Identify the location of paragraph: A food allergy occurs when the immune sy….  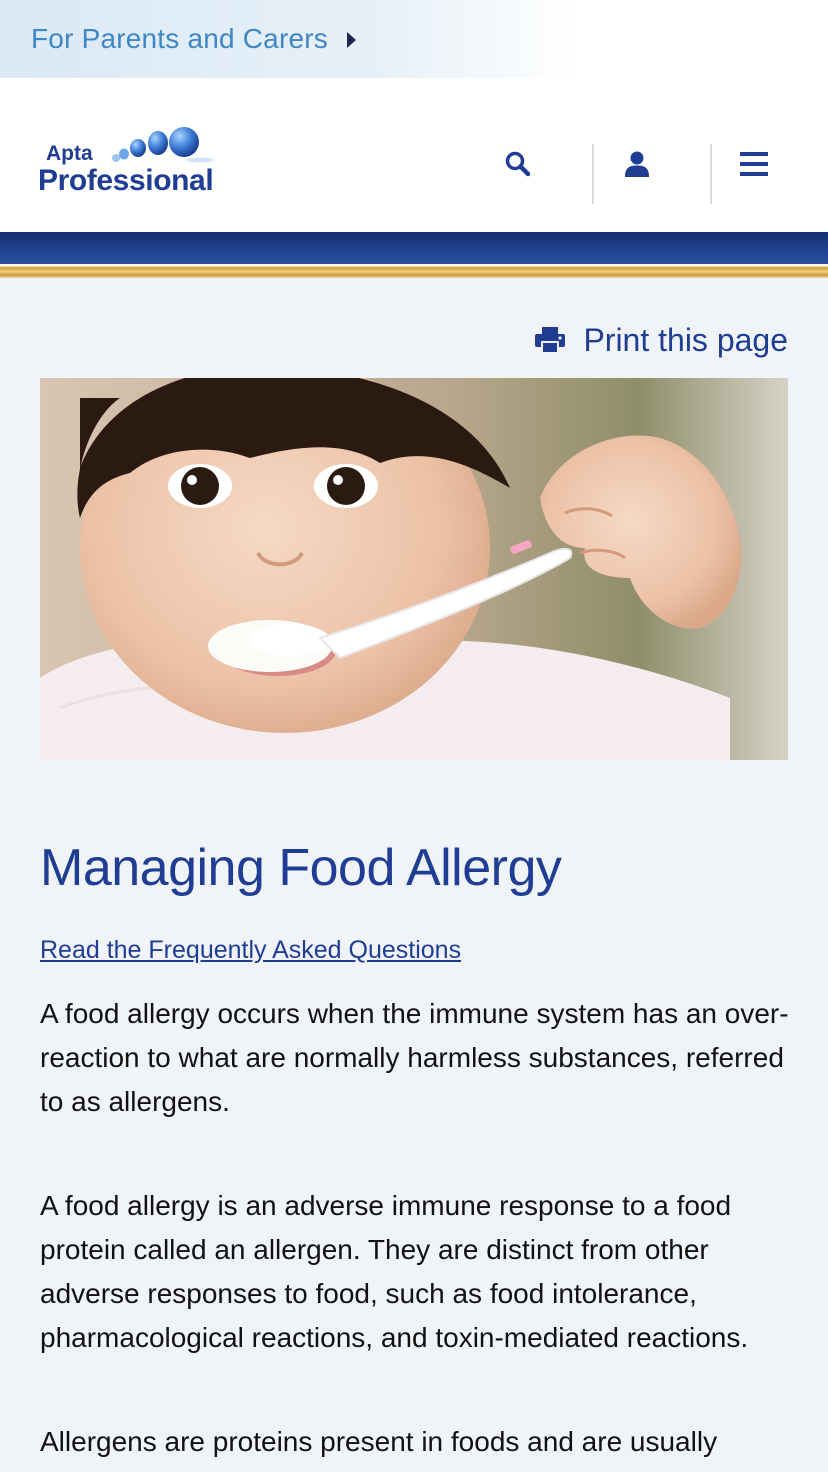
(414, 1057).